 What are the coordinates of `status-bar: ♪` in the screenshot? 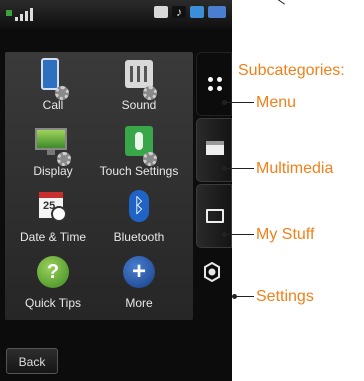 It's located at (116, 14).